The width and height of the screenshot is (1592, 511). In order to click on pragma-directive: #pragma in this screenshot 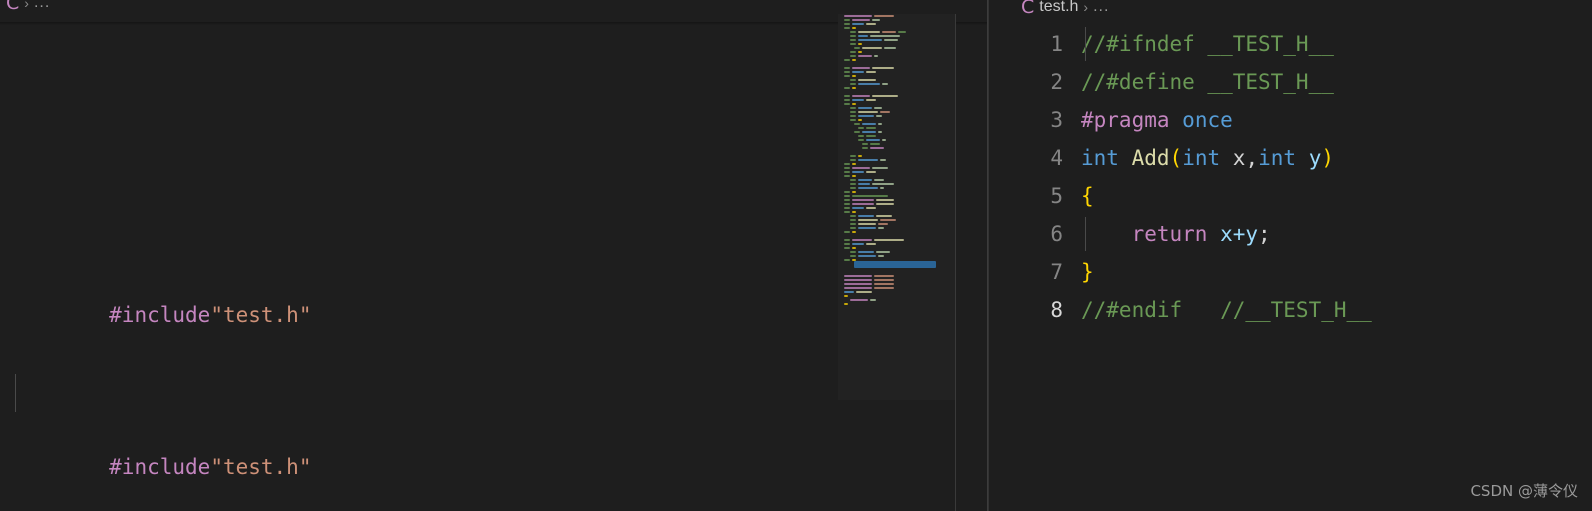, I will do `click(1125, 120)`.